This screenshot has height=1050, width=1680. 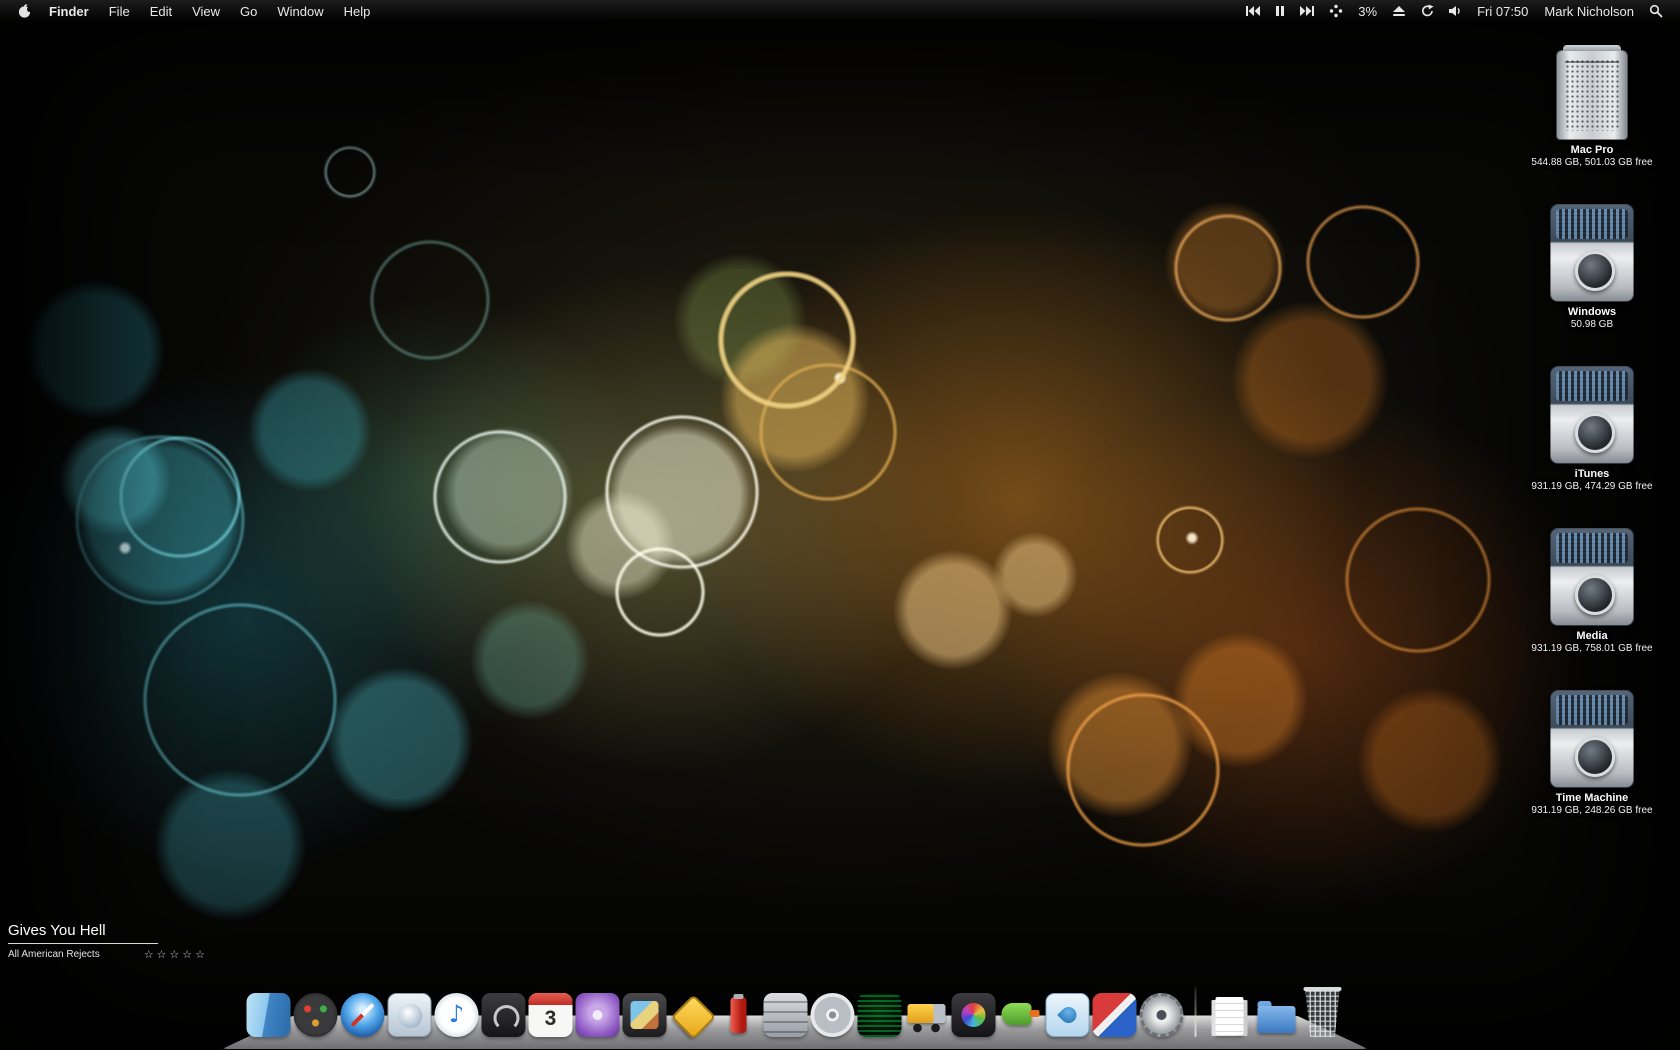 I want to click on menu-bar-left: Finder File Edit View Go Window Help, so click(x=190, y=11).